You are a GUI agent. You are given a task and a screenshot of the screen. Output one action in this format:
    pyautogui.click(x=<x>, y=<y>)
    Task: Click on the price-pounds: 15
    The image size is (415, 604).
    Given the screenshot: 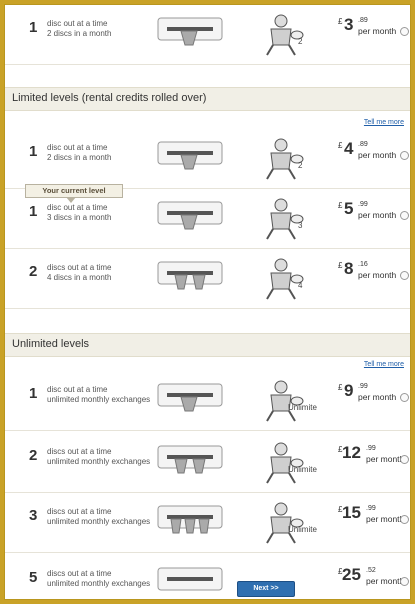 What is the action you would take?
    pyautogui.click(x=351, y=512)
    